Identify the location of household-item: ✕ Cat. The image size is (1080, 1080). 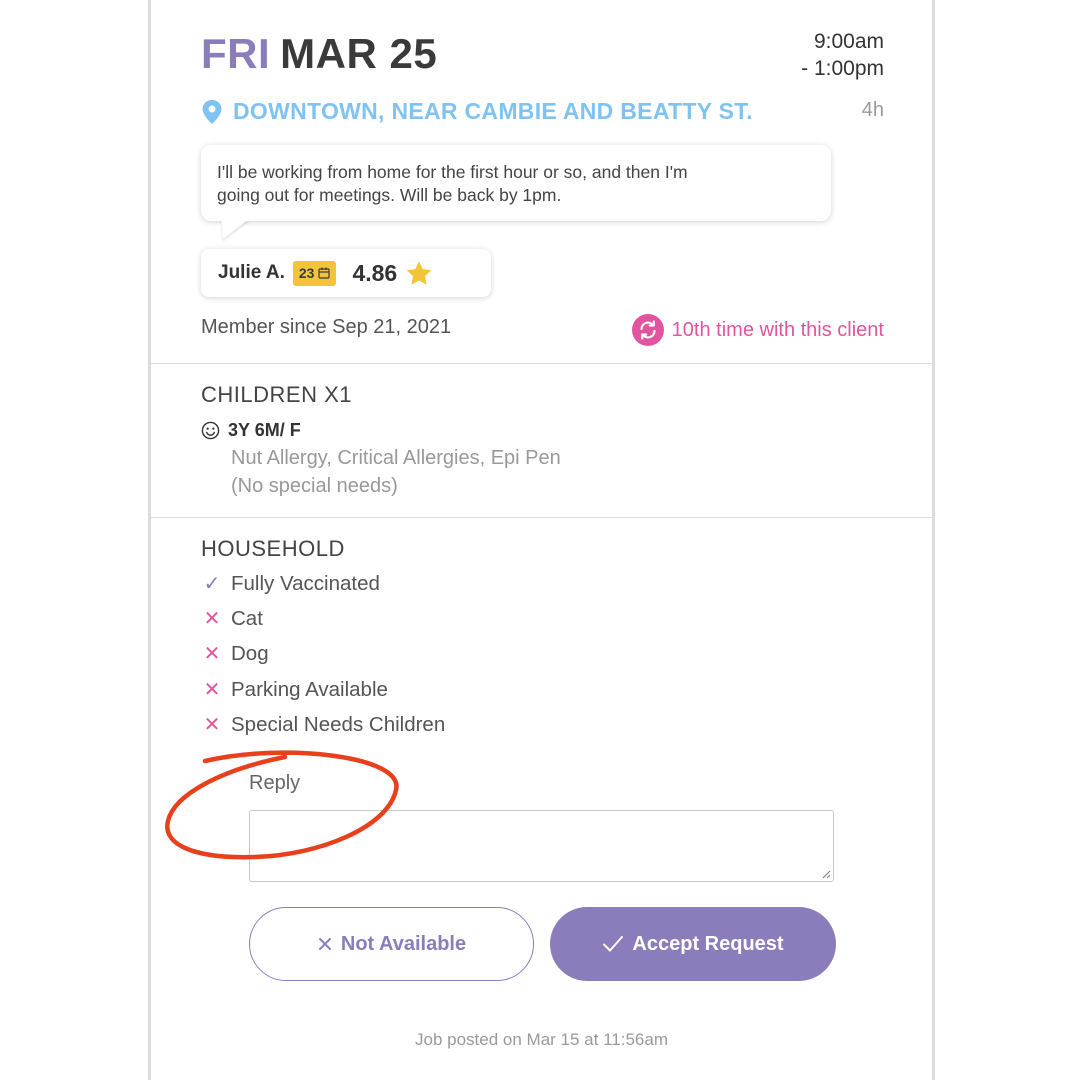
(232, 618).